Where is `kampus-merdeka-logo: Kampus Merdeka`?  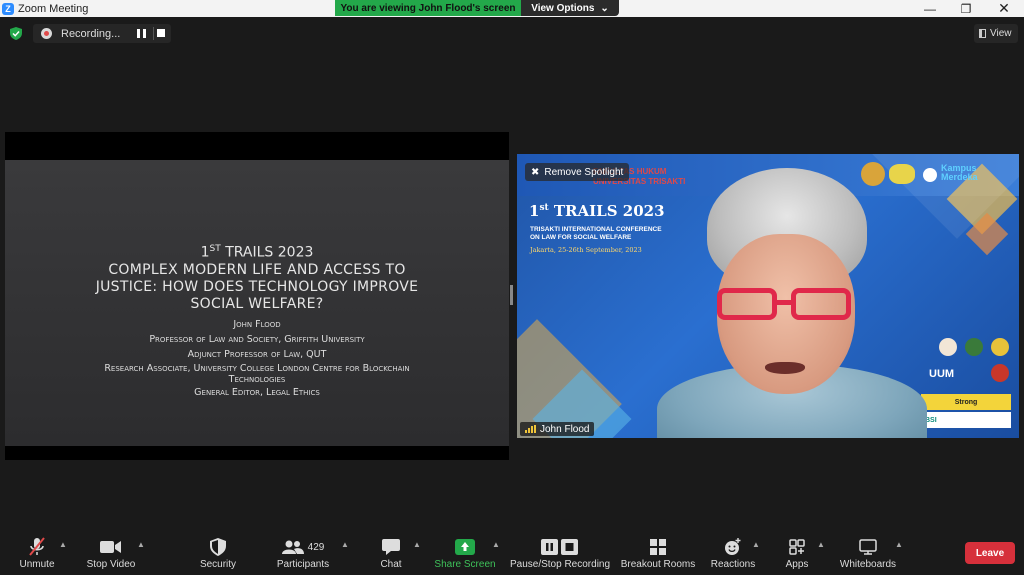 kampus-merdeka-logo: Kampus Merdeka is located at coordinates (959, 172).